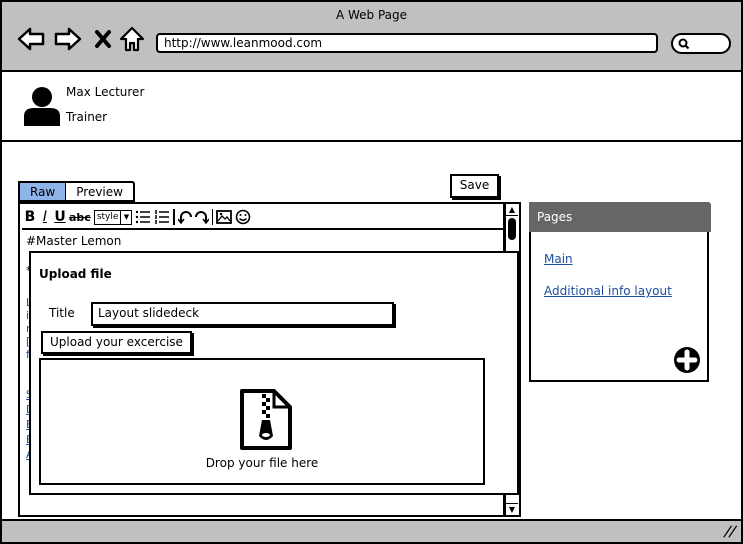 The width and height of the screenshot is (743, 544). I want to click on pages-panel: Pages Main Additional info layout, so click(620, 292).